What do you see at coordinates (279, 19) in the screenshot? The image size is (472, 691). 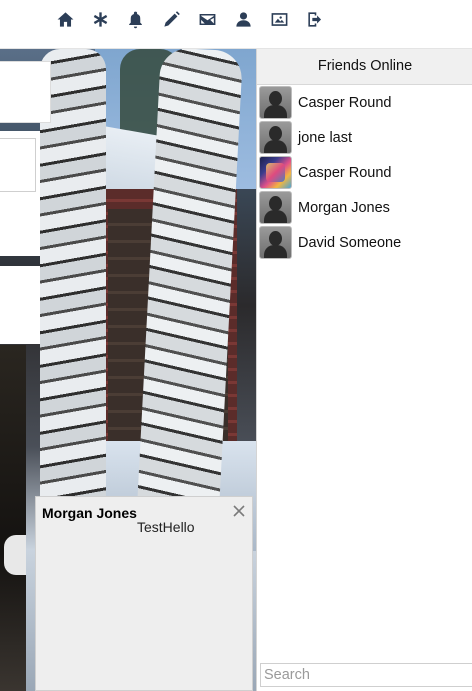 I see `picture-icon` at bounding box center [279, 19].